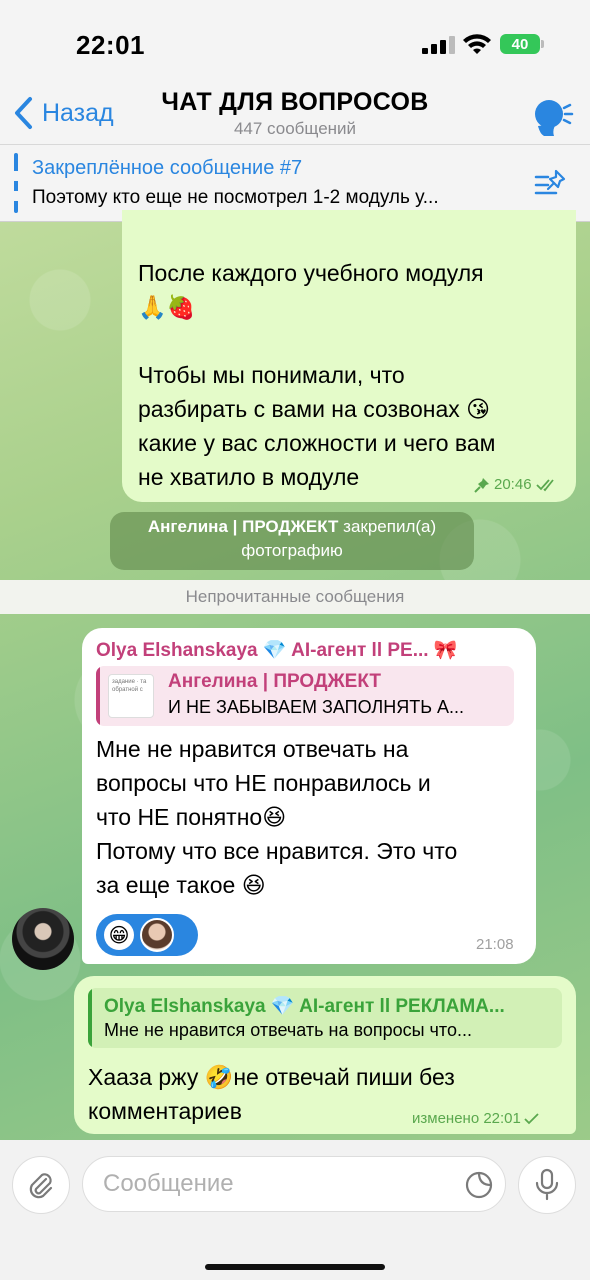 The height and width of the screenshot is (1280, 590). Describe the element at coordinates (439, 45) in the screenshot. I see `cellular-signal-icon` at that location.